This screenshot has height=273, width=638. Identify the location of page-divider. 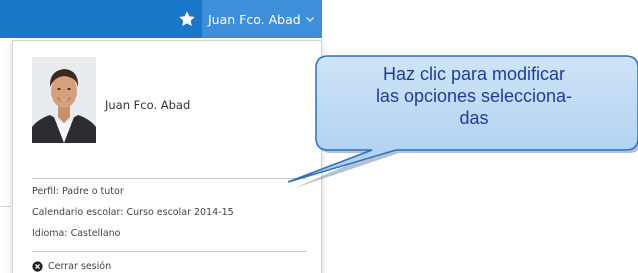
(5, 206).